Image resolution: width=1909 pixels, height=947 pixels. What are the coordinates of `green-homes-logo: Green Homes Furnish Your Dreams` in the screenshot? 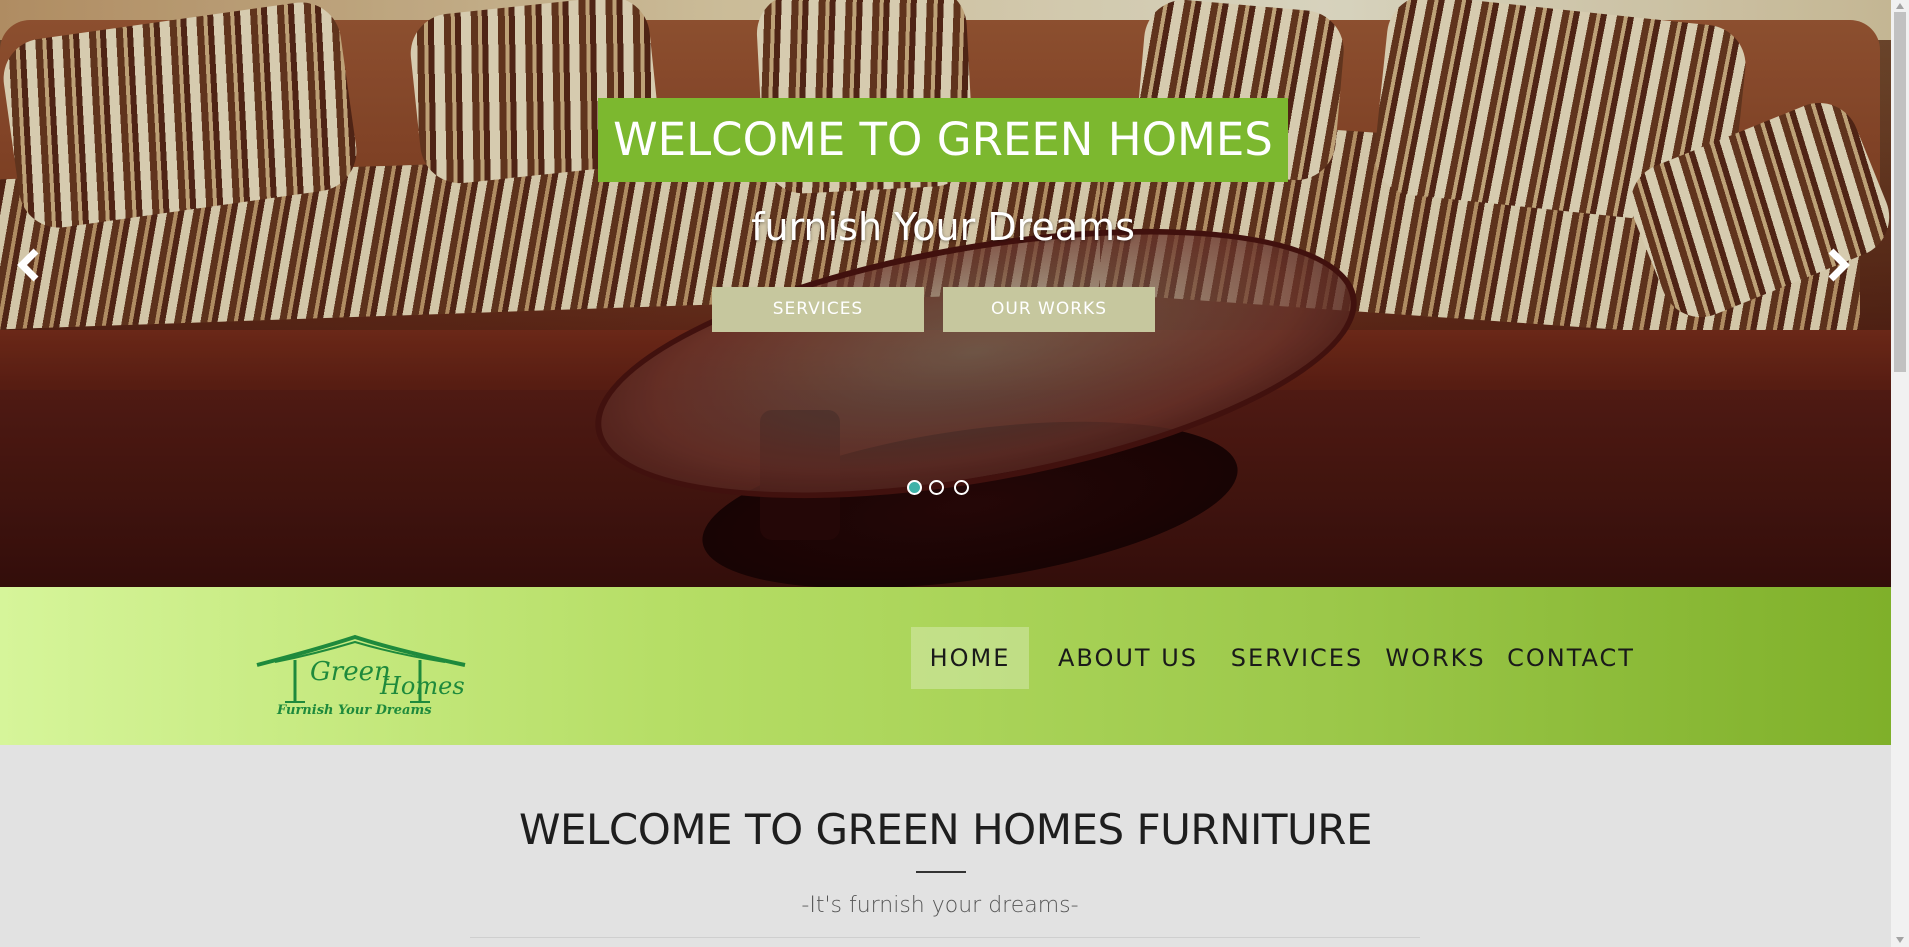 It's located at (380, 677).